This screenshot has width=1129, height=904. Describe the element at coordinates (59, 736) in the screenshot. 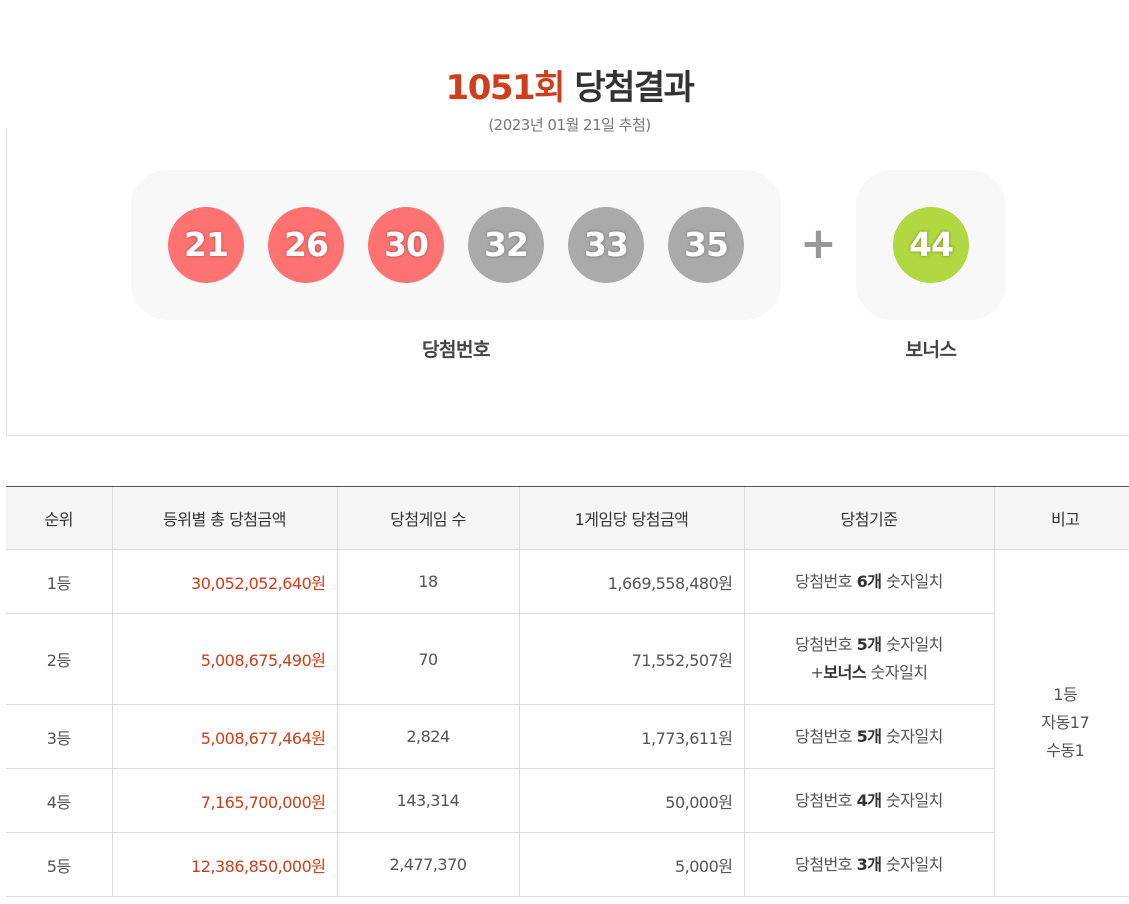

I see `rank-cell: 3등` at that location.